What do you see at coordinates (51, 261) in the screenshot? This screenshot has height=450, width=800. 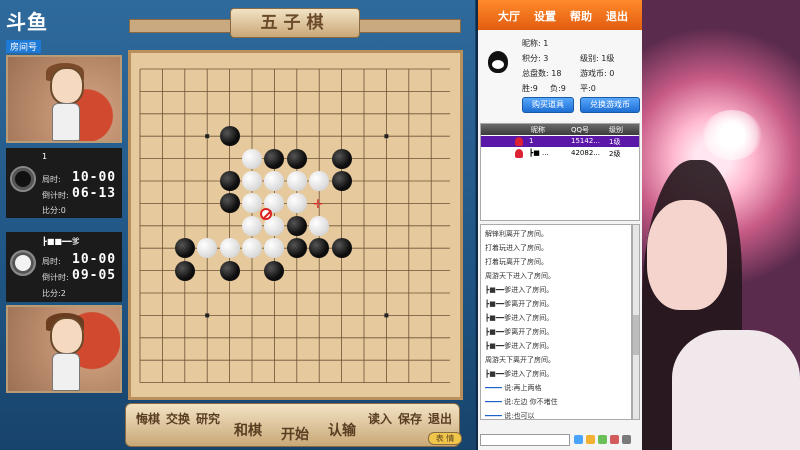 I see `time-label: 局时:` at bounding box center [51, 261].